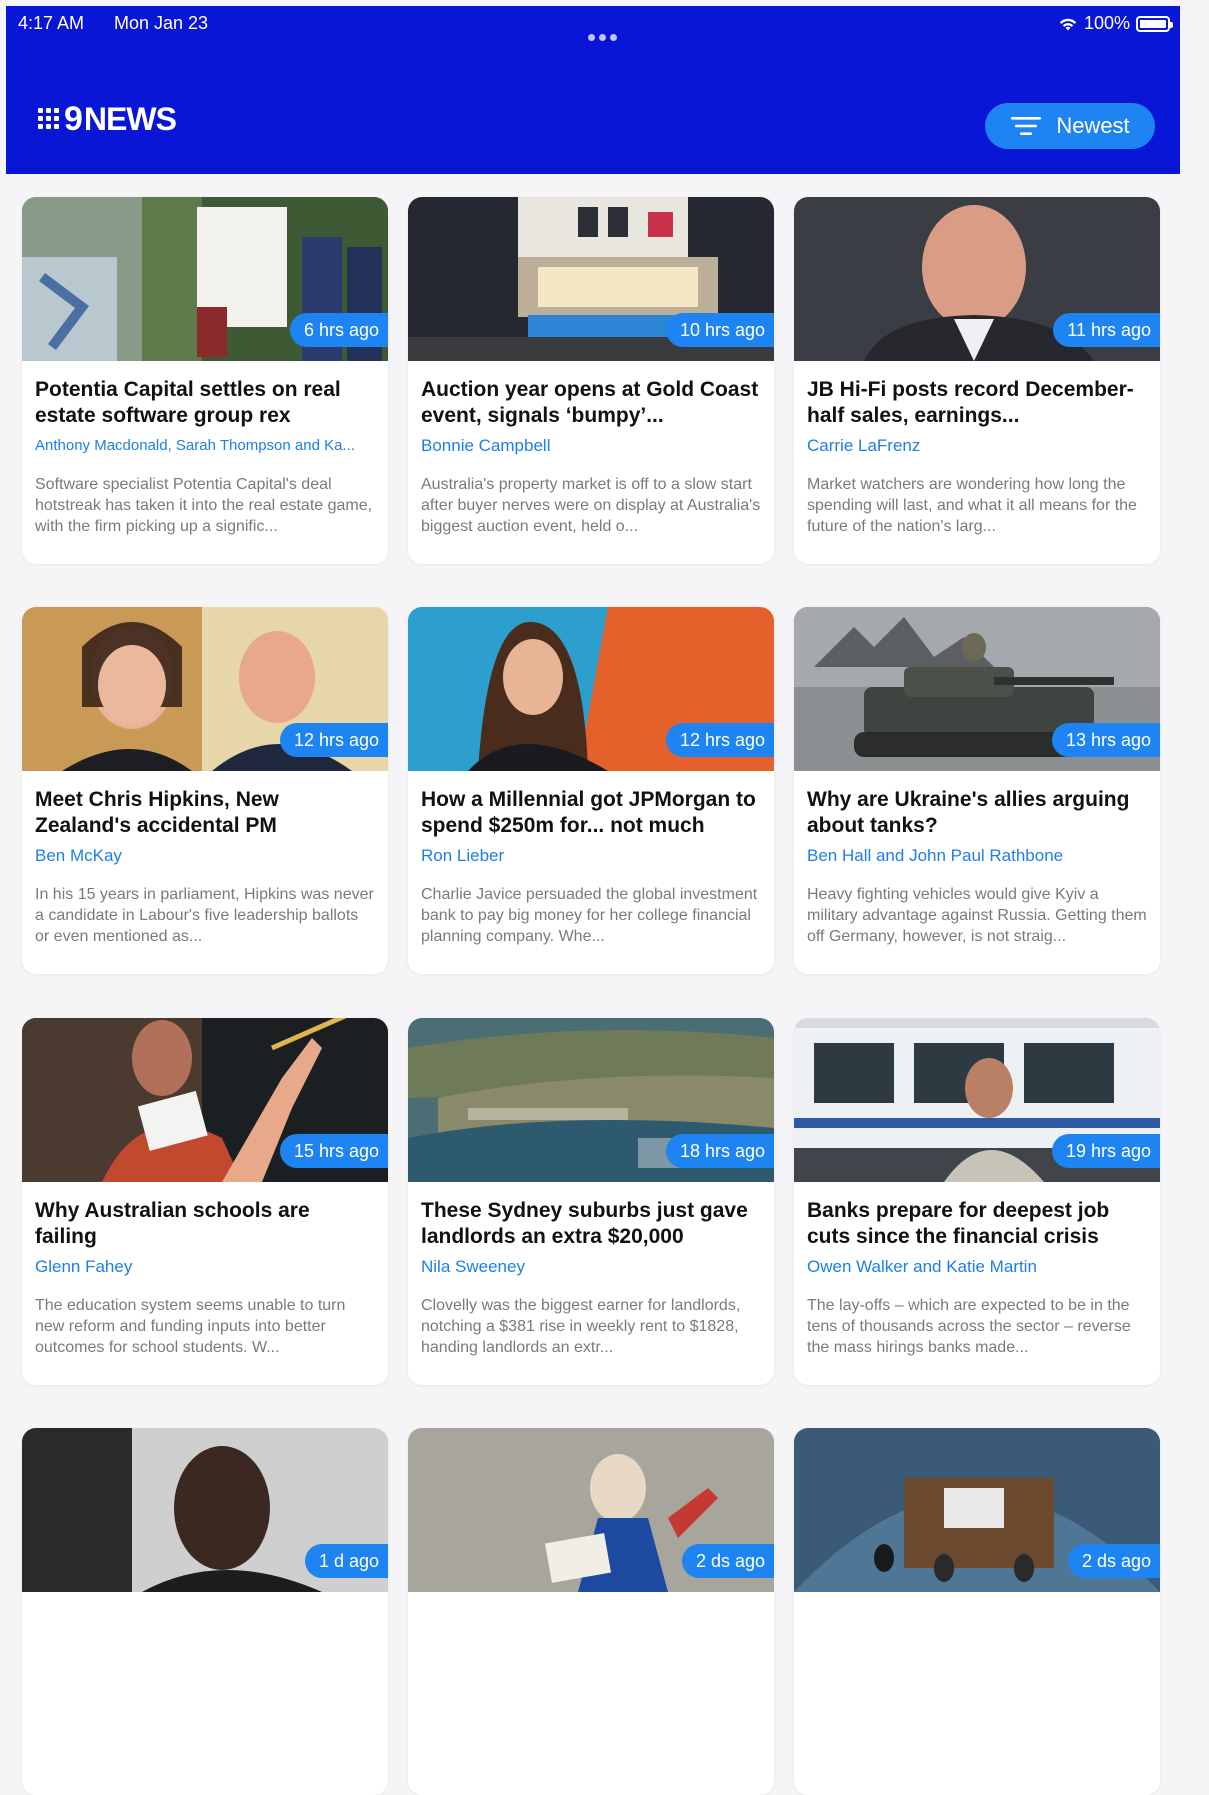 Image resolution: width=1209 pixels, height=1795 pixels. What do you see at coordinates (78, 855) in the screenshot?
I see `article-author: Ben McKay` at bounding box center [78, 855].